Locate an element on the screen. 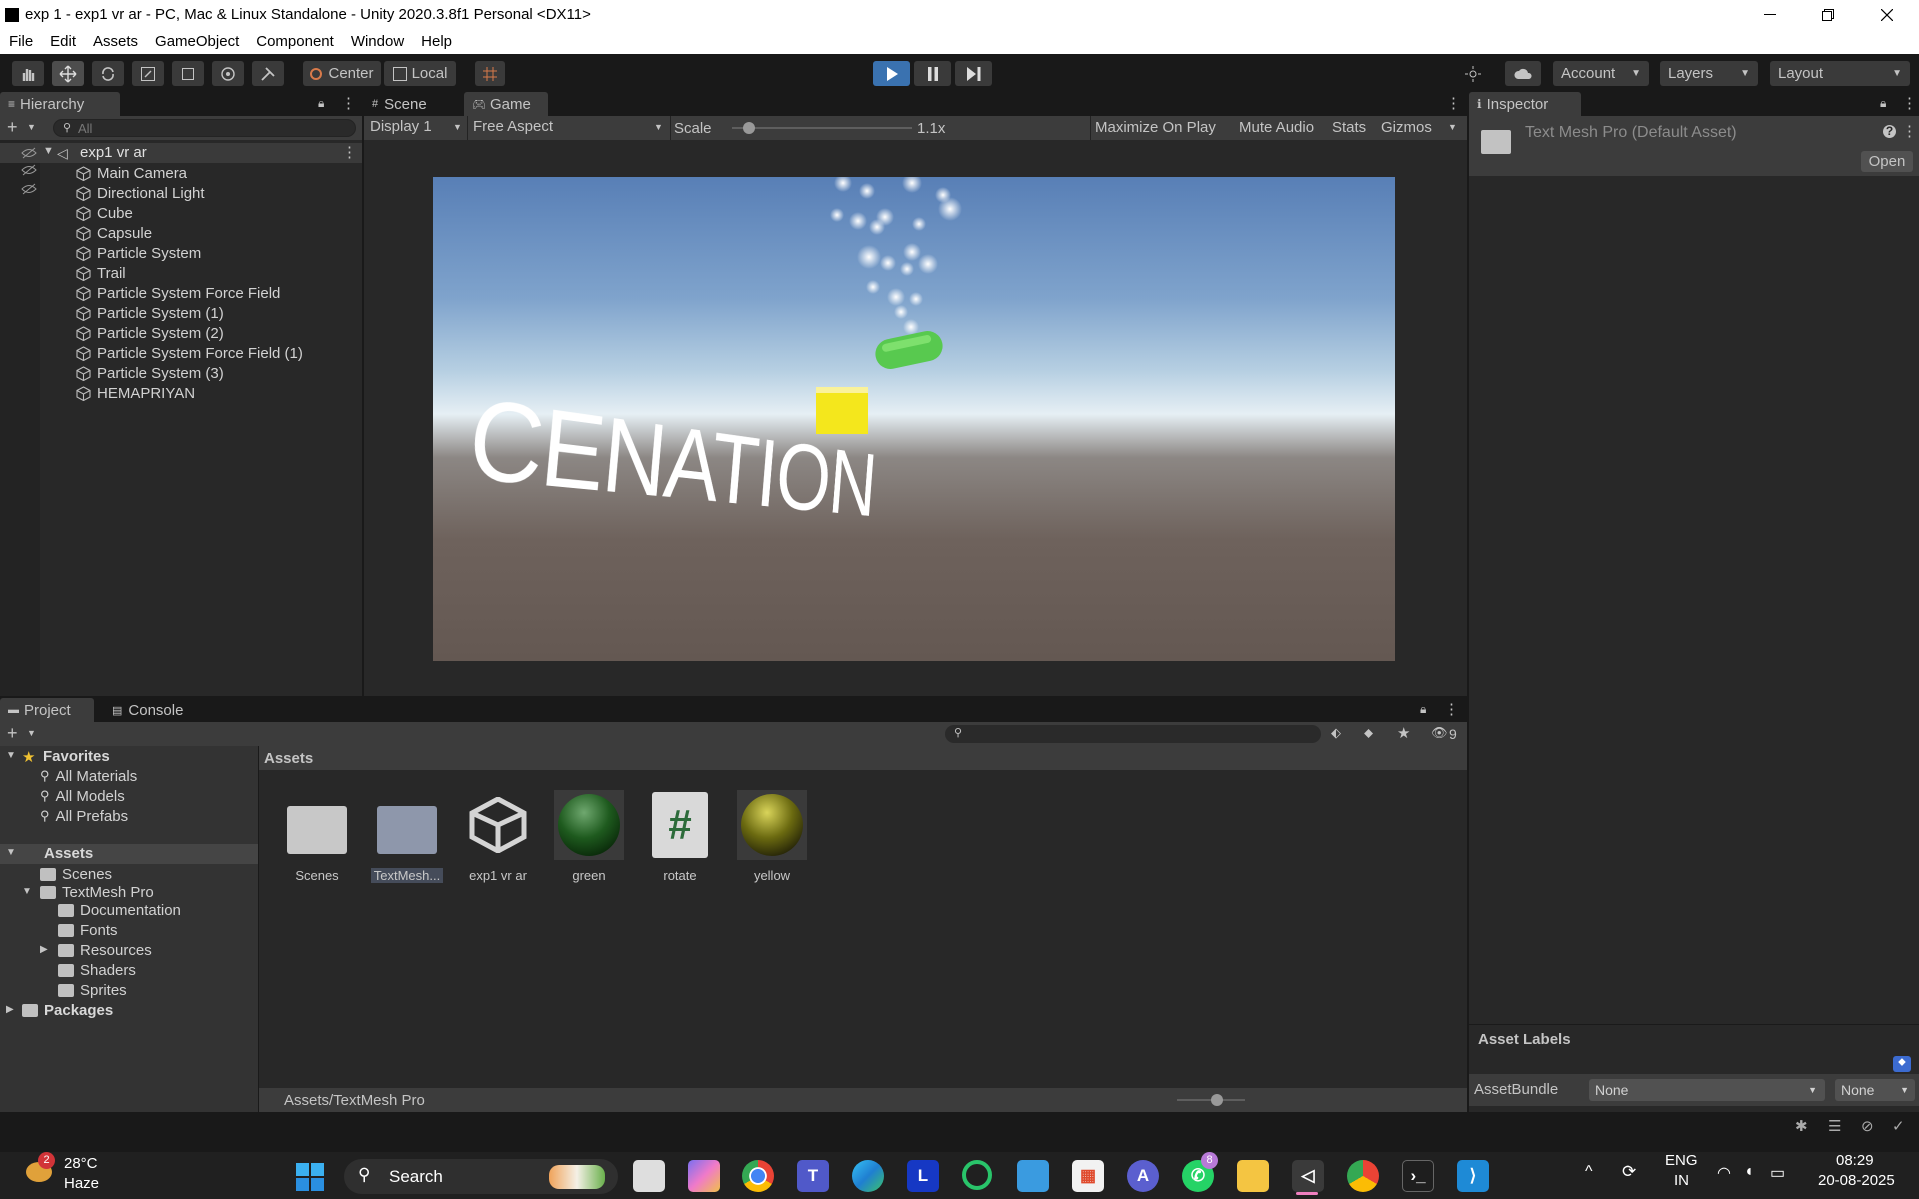 This screenshot has height=1199, width=1919. mute-audio-toggle: Mute Audio is located at coordinates (1276, 127).